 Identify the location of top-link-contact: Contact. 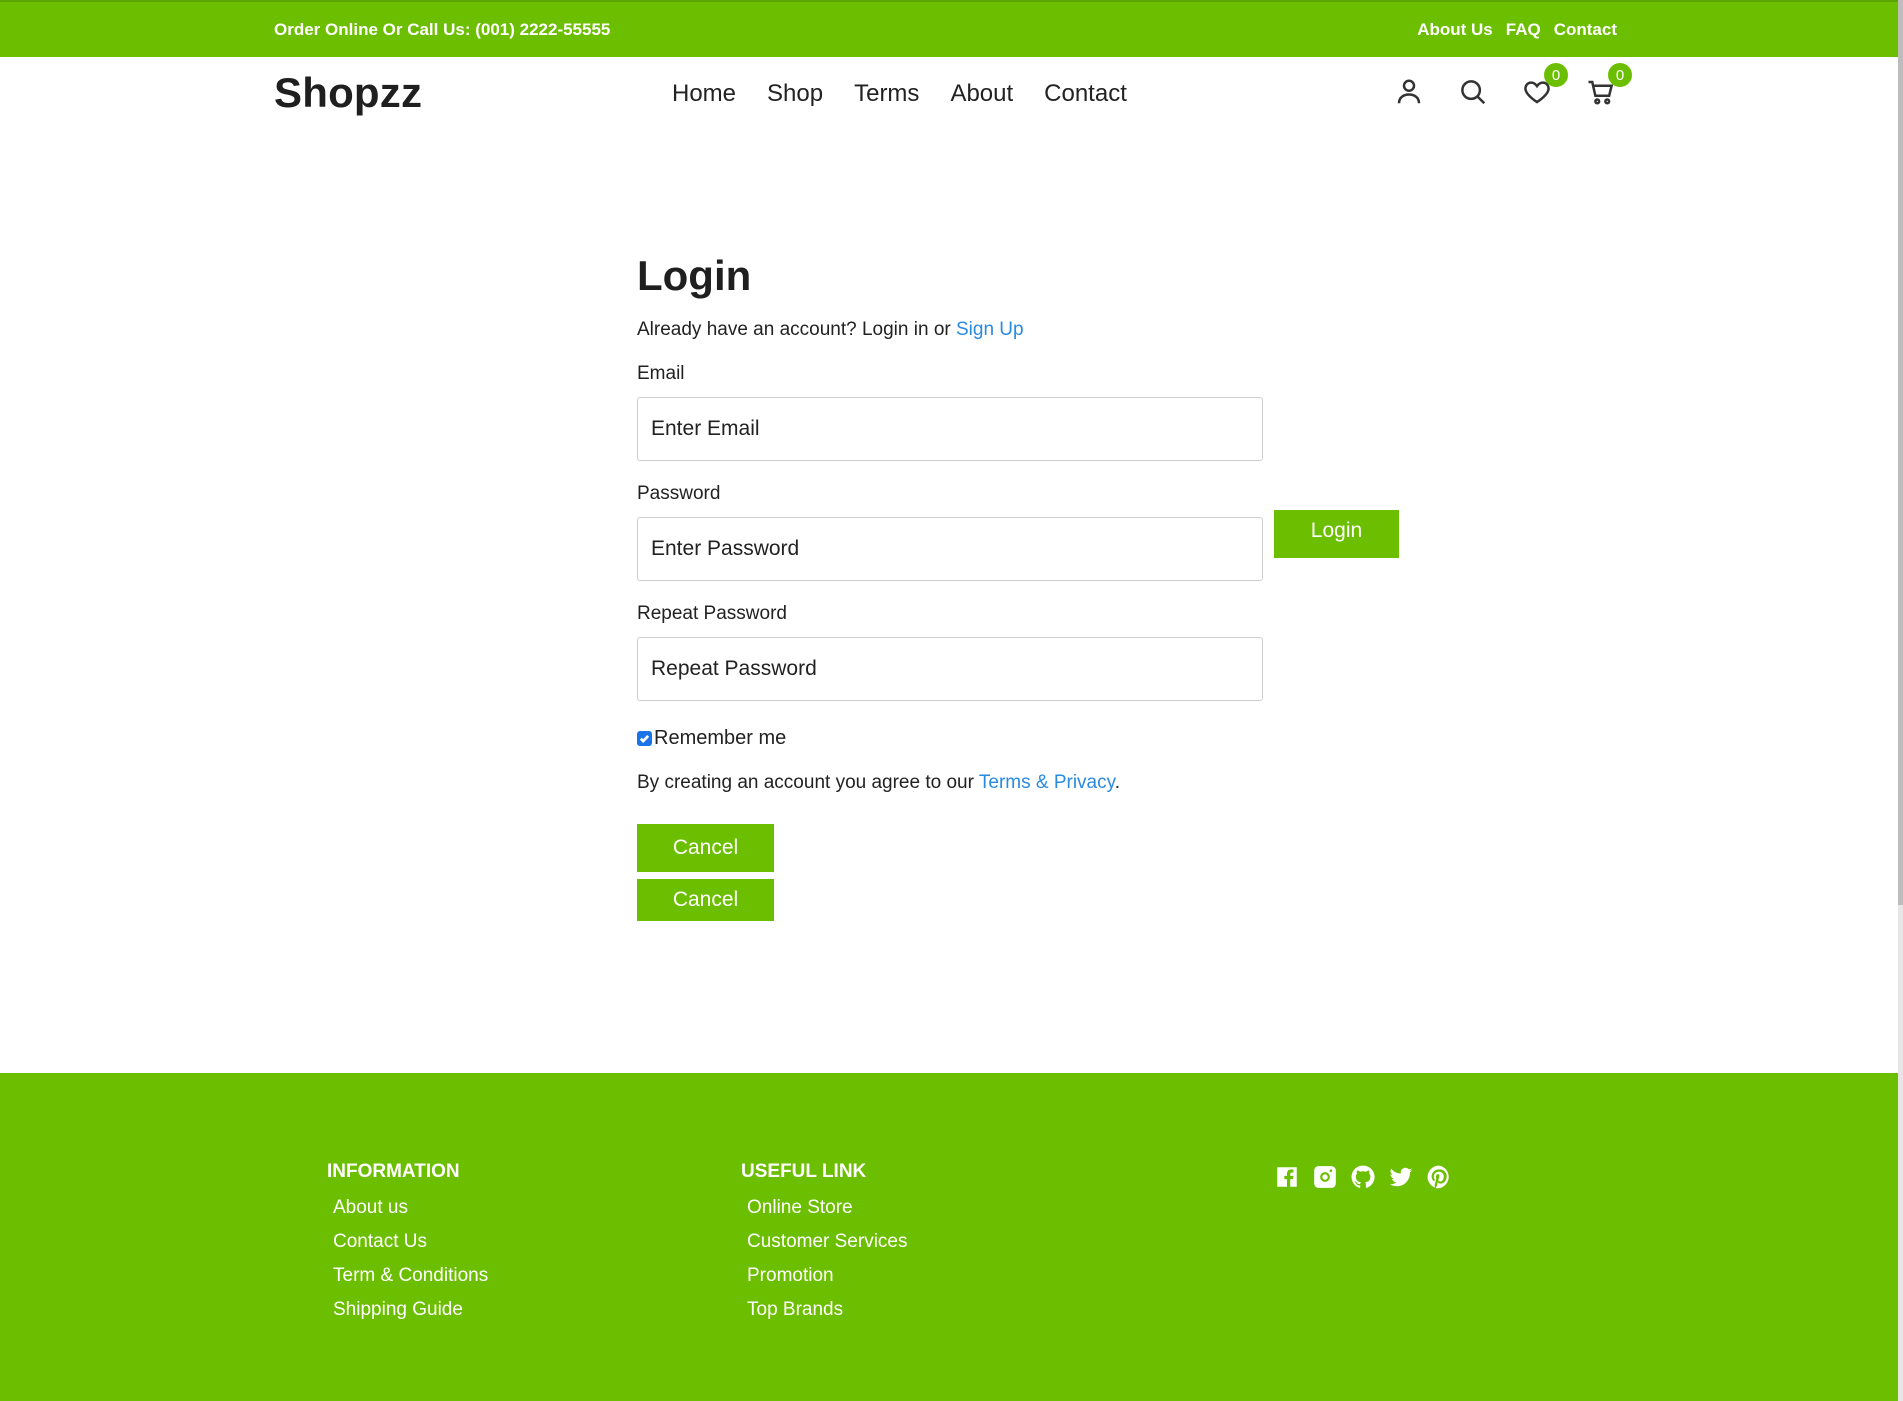
(1585, 30).